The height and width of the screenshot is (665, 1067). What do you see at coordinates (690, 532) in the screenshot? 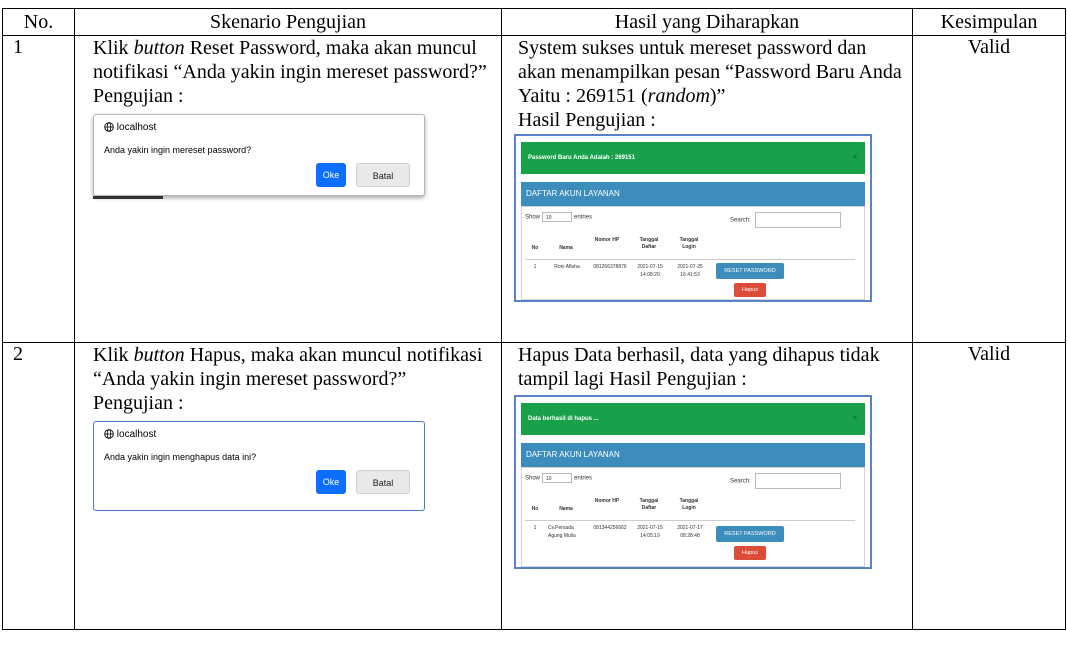
I see `cell-login: 2021-07-17 08:28:48` at bounding box center [690, 532].